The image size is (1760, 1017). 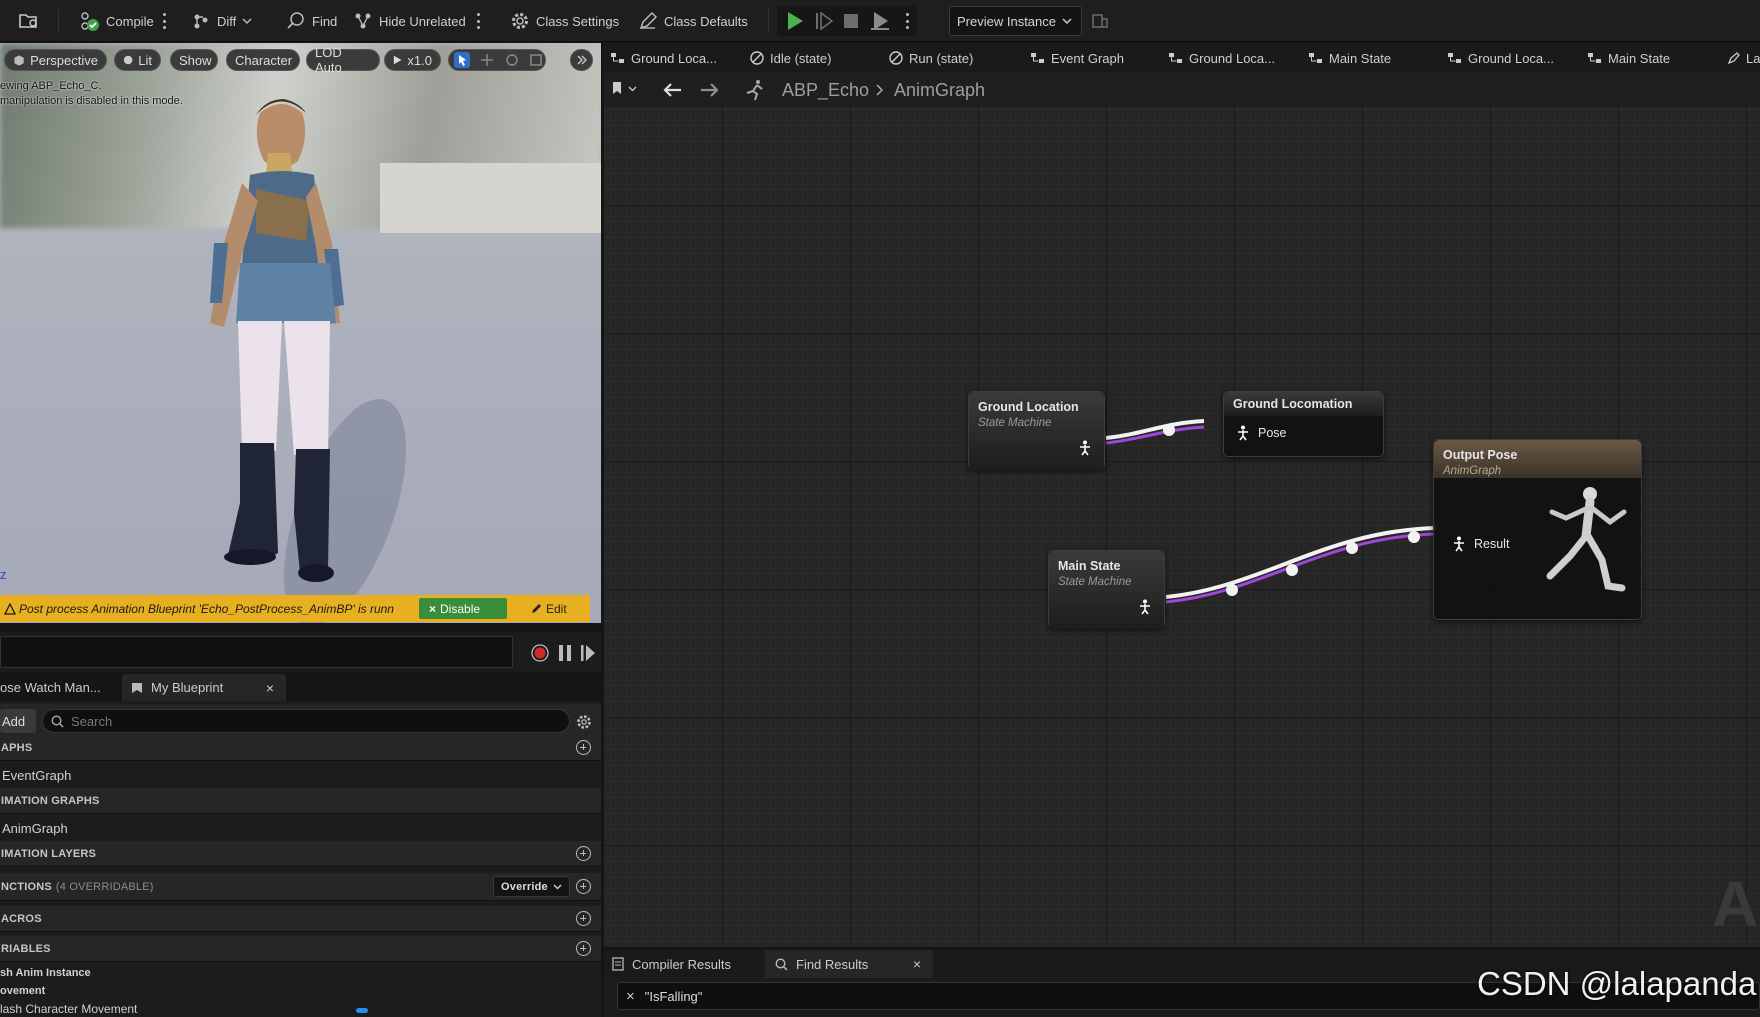 What do you see at coordinates (710, 90) in the screenshot?
I see `forward-arrow-icon` at bounding box center [710, 90].